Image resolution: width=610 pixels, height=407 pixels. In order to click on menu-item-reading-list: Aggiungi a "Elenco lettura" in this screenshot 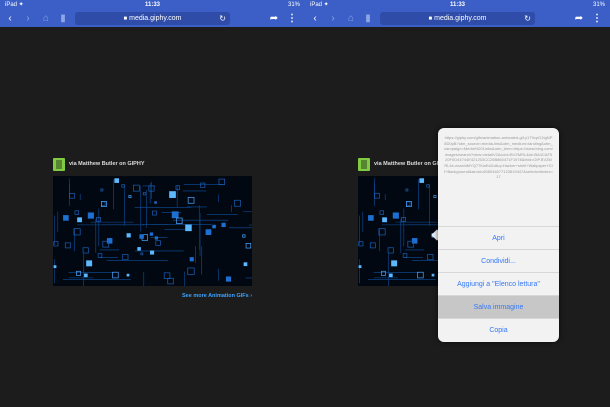, I will do `click(498, 283)`.